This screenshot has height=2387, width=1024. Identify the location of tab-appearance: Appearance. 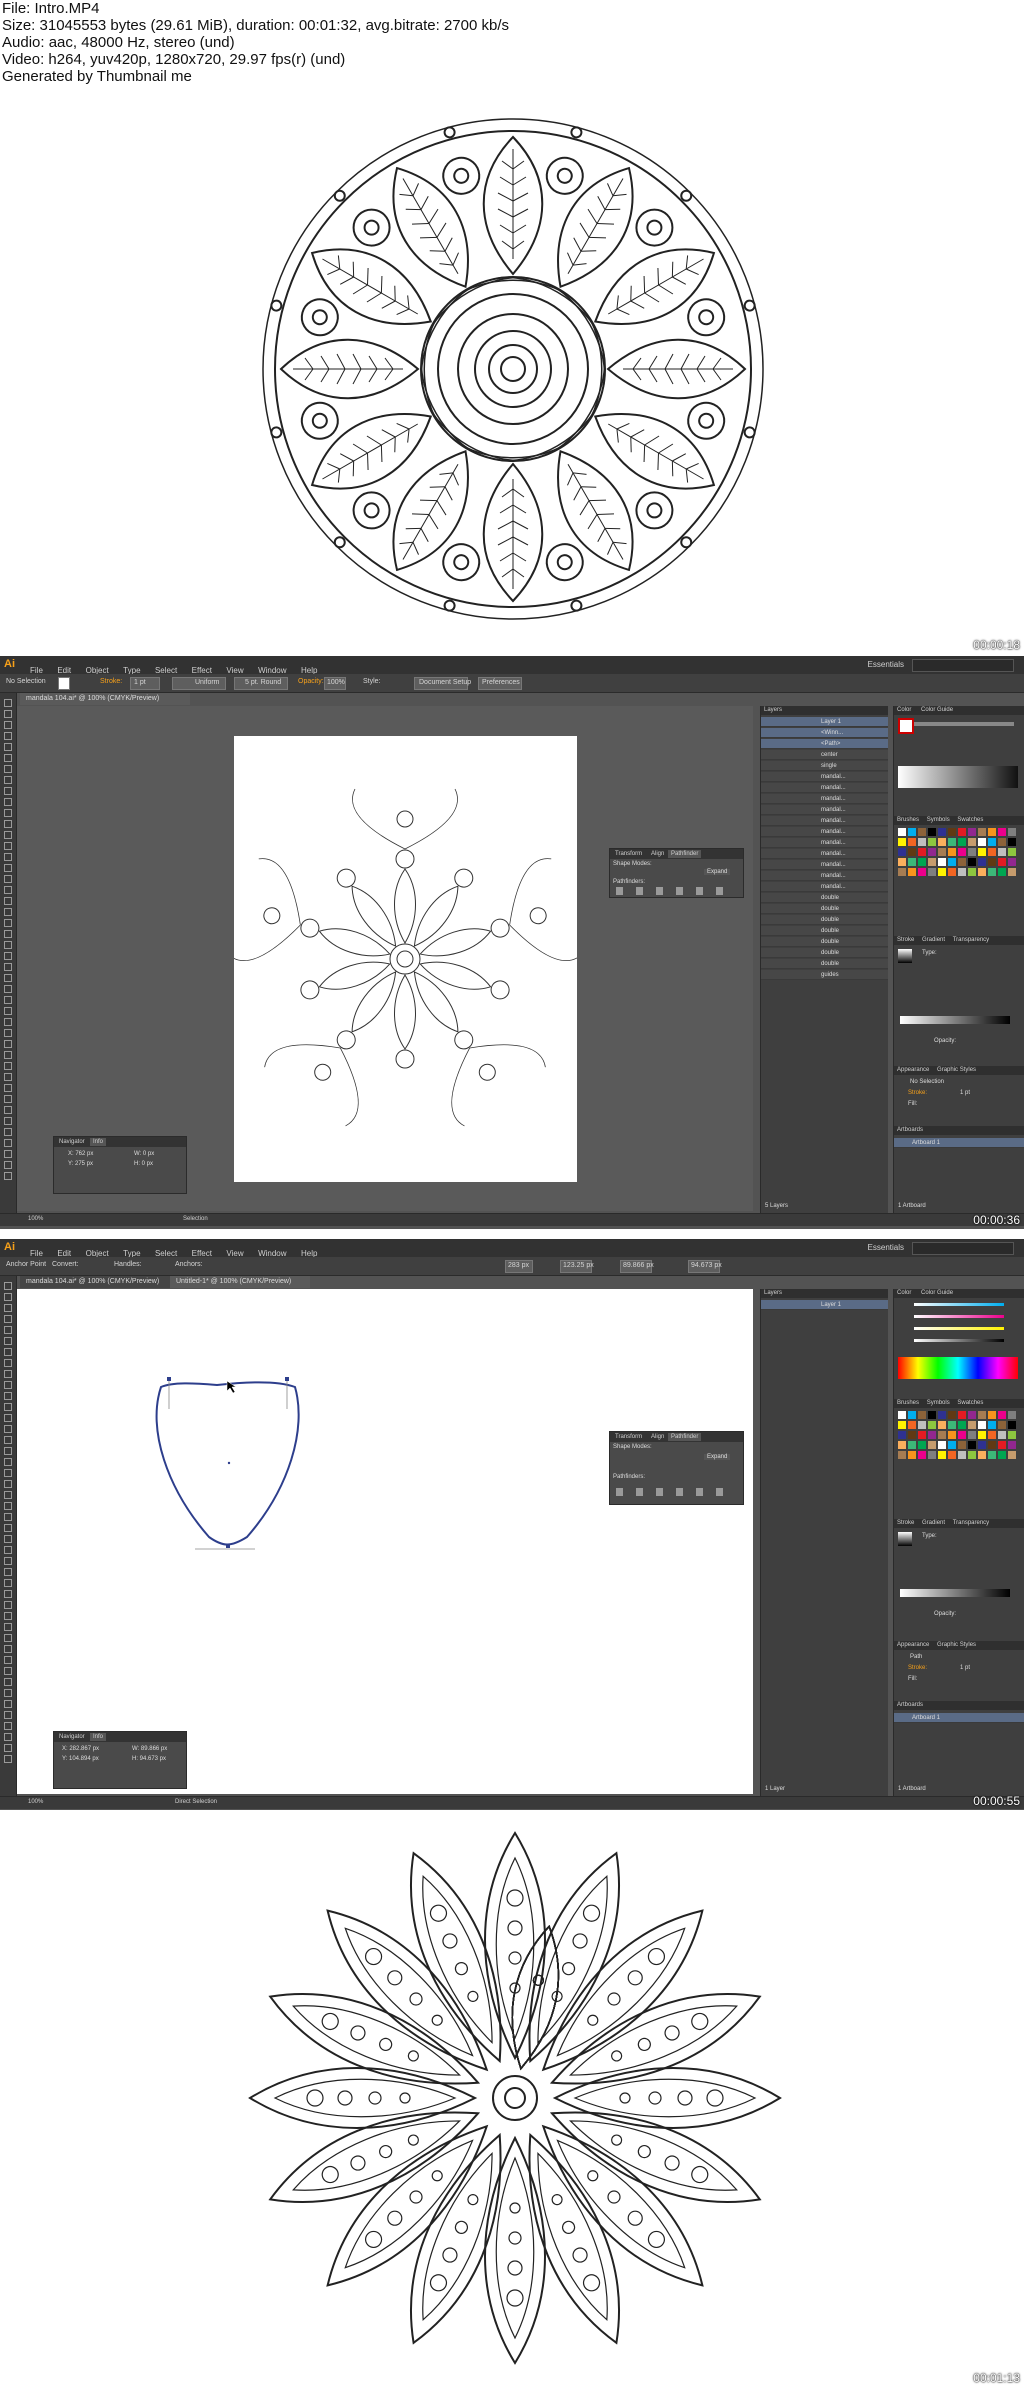
(913, 1645).